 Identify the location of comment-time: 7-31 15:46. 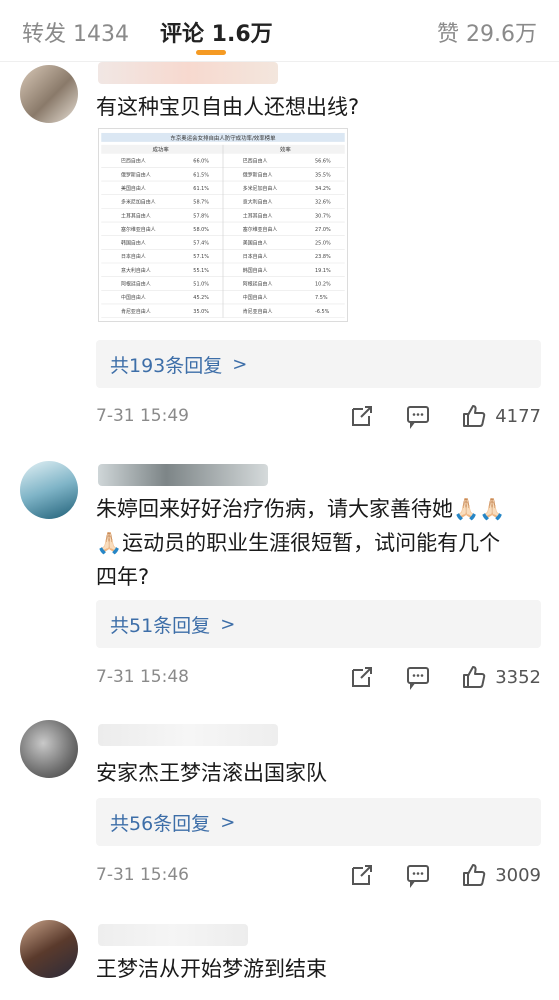
(142, 875).